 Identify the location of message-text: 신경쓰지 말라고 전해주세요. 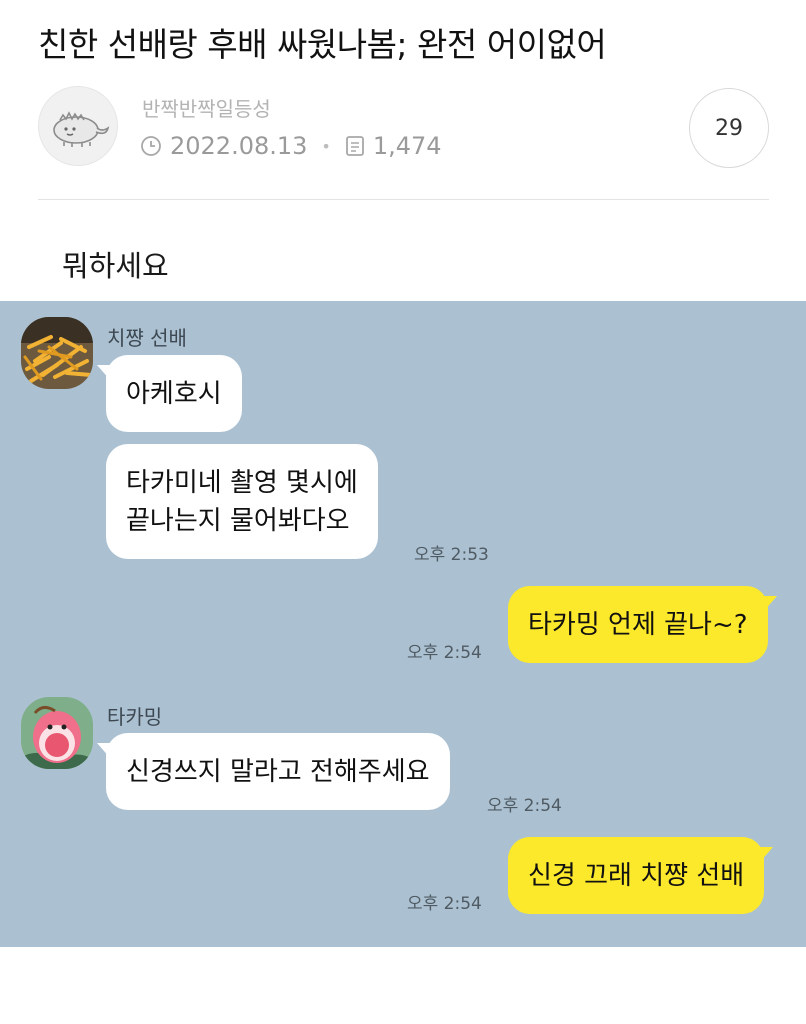
(278, 771).